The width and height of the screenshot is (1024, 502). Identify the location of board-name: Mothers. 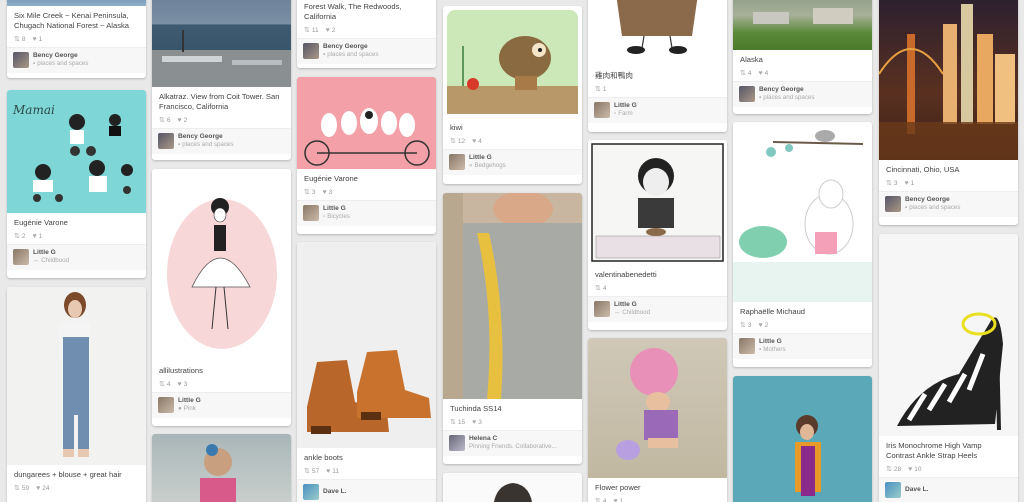
(774, 349).